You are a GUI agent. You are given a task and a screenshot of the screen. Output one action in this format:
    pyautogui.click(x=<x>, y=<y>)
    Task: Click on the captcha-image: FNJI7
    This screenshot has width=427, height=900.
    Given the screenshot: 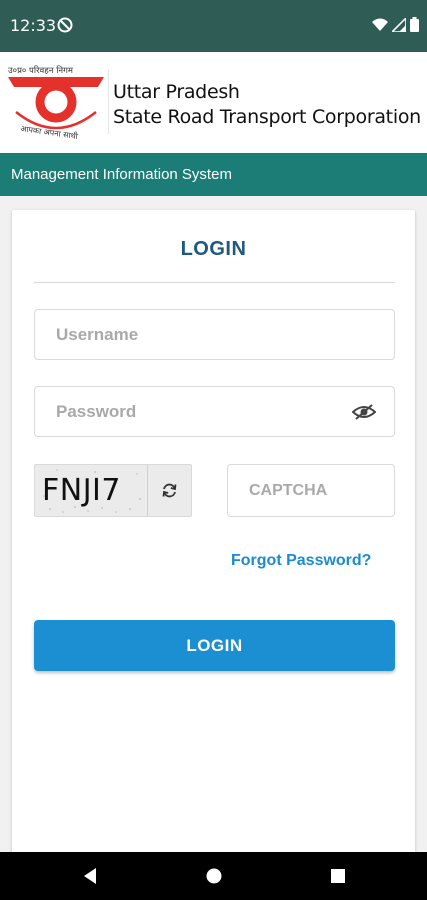 What is the action you would take?
    pyautogui.click(x=91, y=490)
    